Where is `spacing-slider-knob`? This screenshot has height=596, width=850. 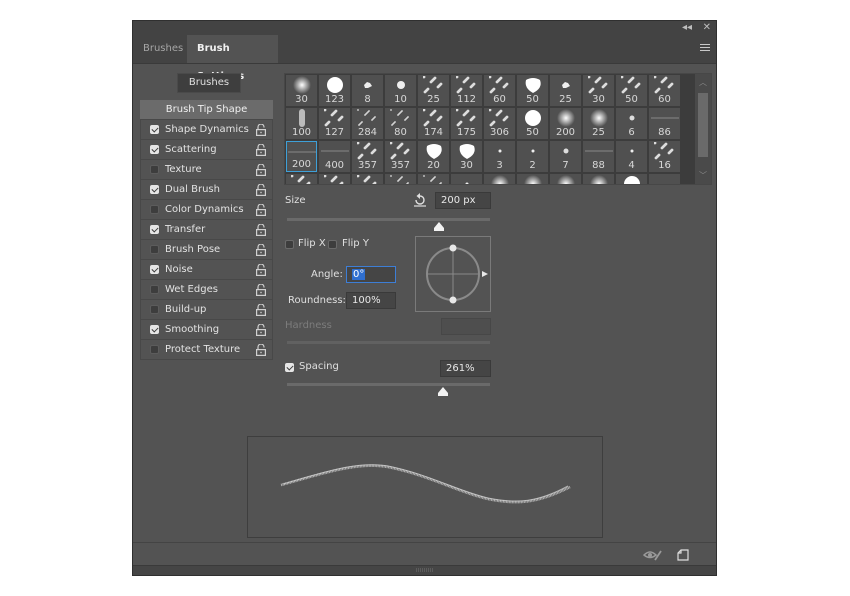 spacing-slider-knob is located at coordinates (443, 391).